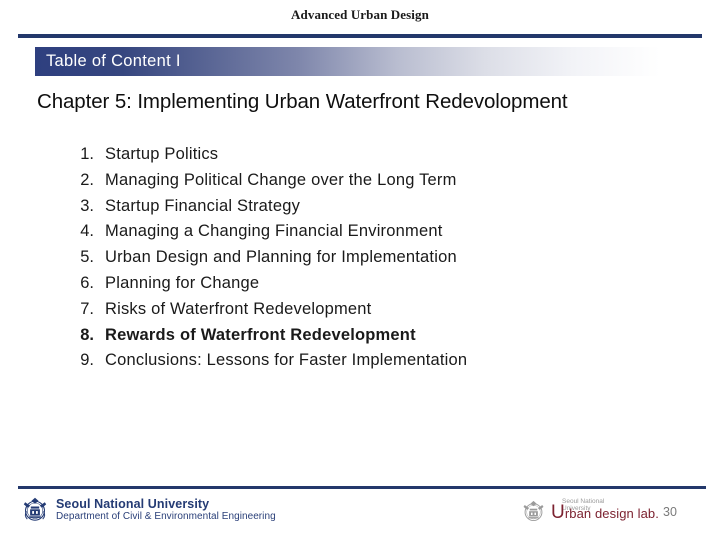  Describe the element at coordinates (360, 36) in the screenshot. I see `header-divider` at that location.